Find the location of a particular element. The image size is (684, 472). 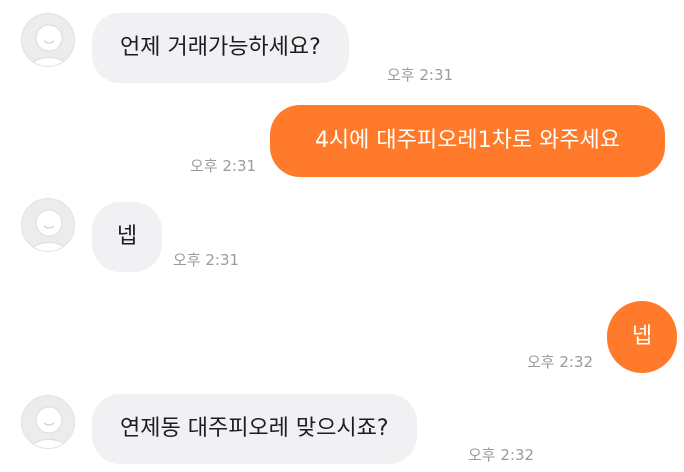

message-bubble-outgoing: 4시에 대주피오레1차로 와주세요 is located at coordinates (467, 141).